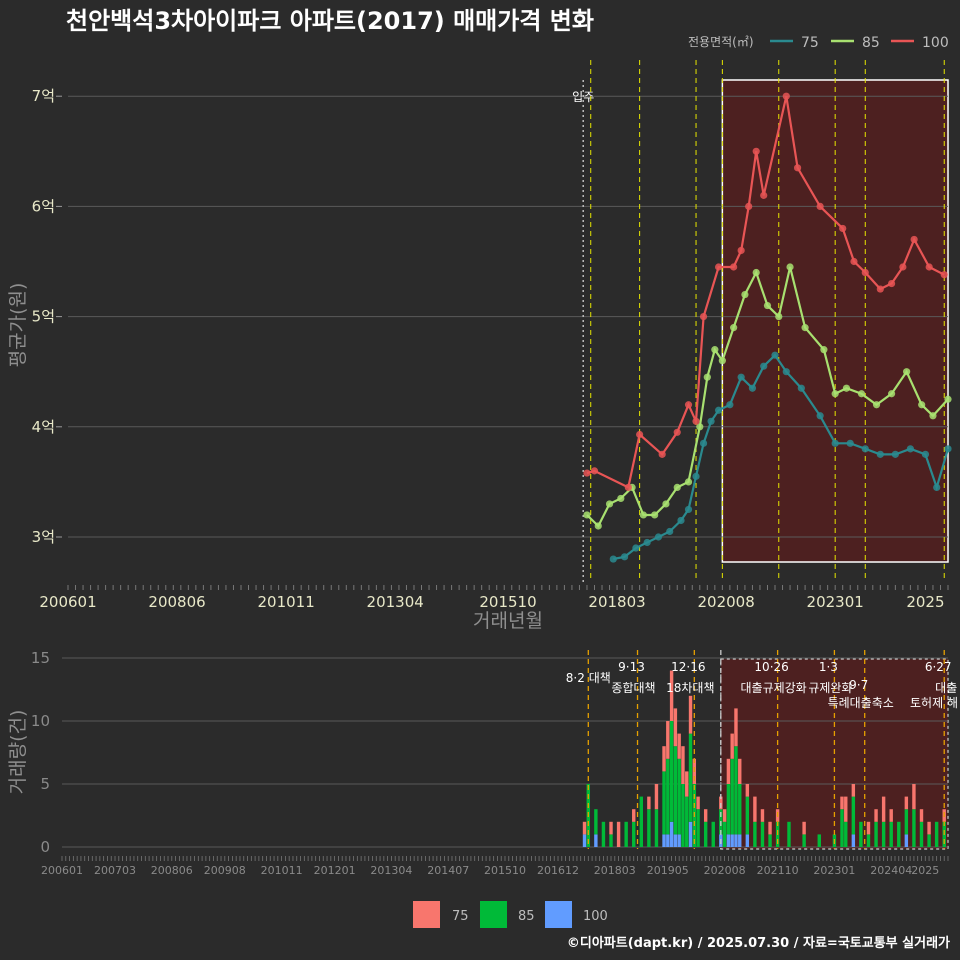 The height and width of the screenshot is (960, 960). I want to click on x-tick-label: 201304, so click(395, 602).